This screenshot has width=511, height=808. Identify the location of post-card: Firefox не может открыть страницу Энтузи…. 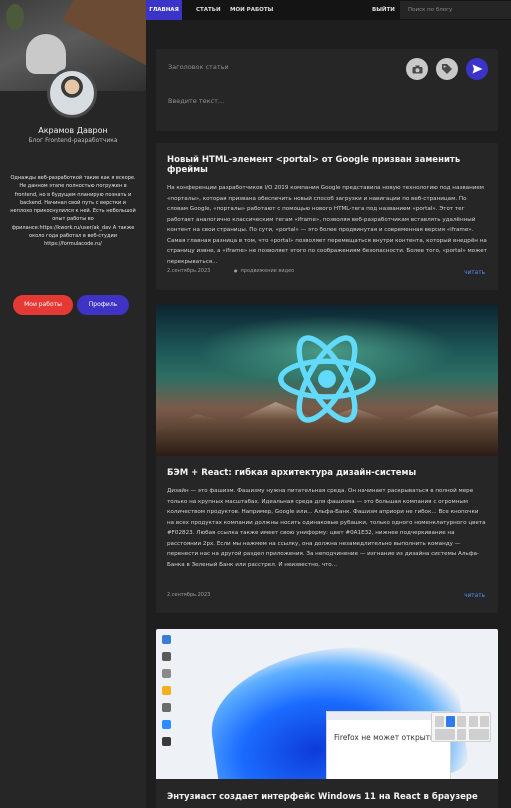
(327, 718).